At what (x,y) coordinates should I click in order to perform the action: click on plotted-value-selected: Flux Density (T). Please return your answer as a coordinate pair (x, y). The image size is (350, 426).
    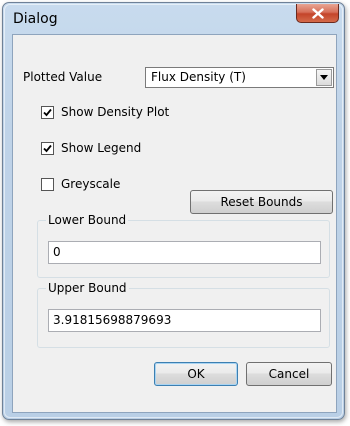
    Looking at the image, I should click on (198, 77).